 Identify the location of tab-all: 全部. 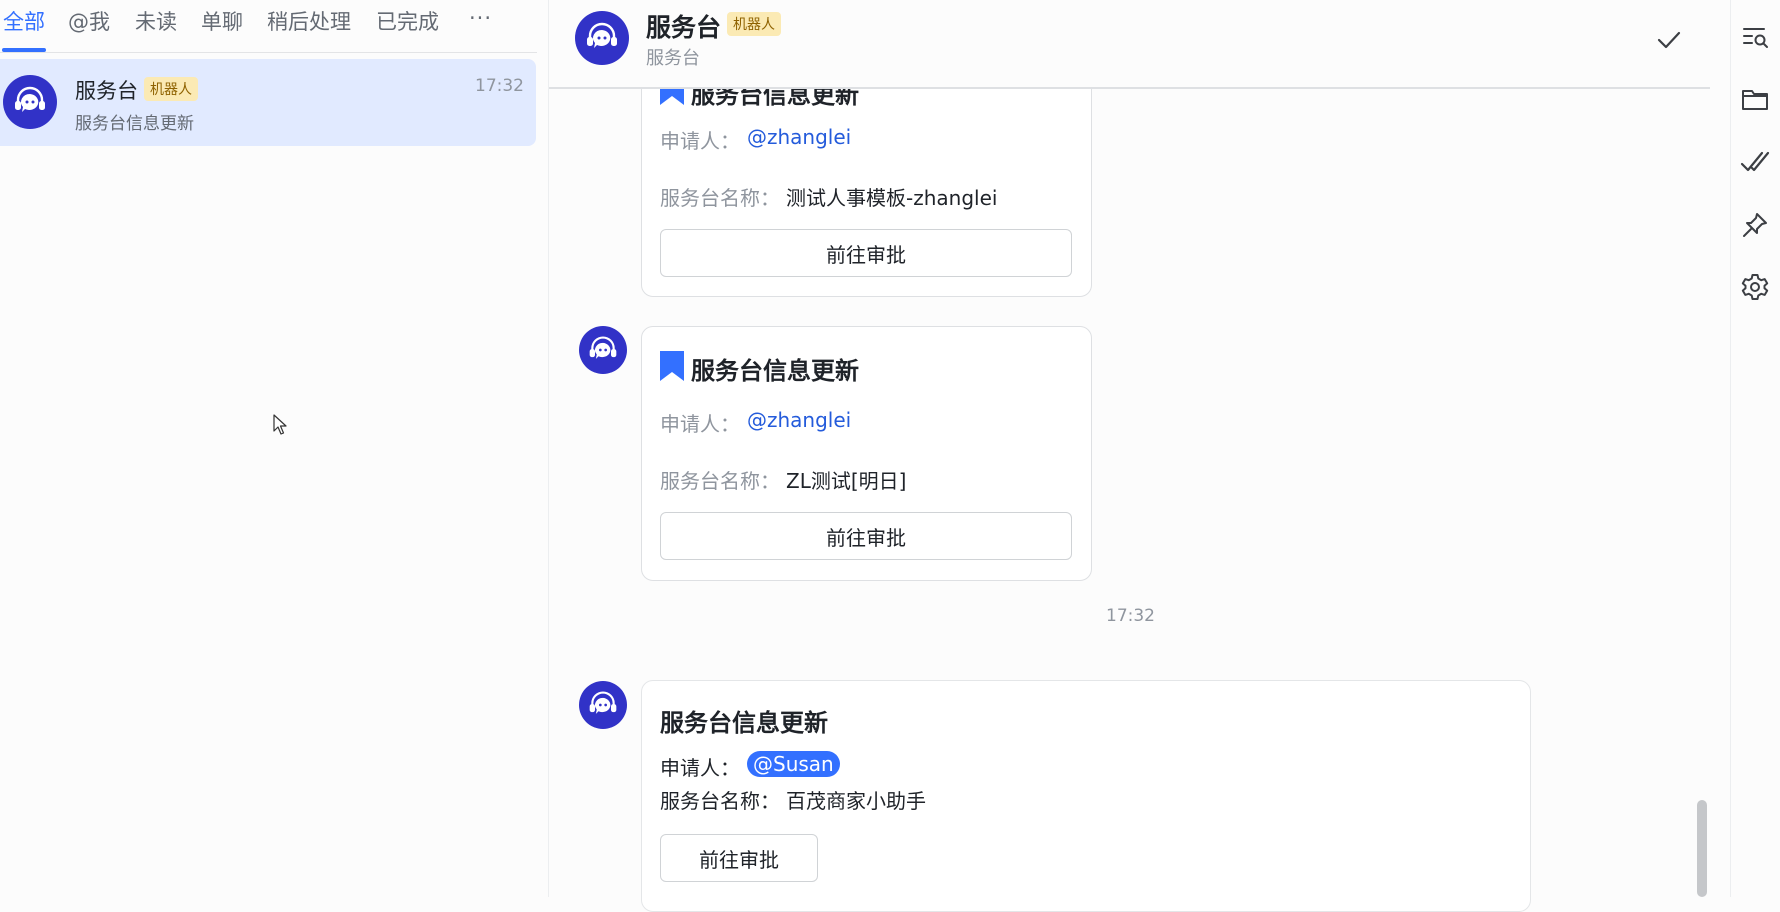
(24, 21).